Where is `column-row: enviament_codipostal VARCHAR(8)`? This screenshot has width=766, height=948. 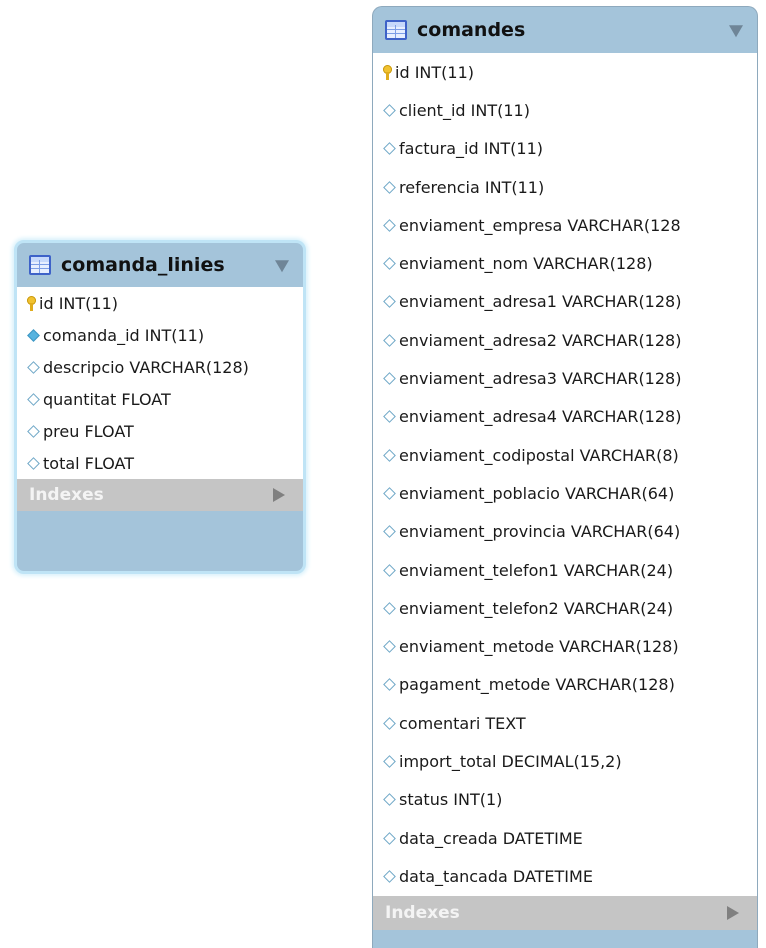
column-row: enviament_codipostal VARCHAR(8) is located at coordinates (565, 455).